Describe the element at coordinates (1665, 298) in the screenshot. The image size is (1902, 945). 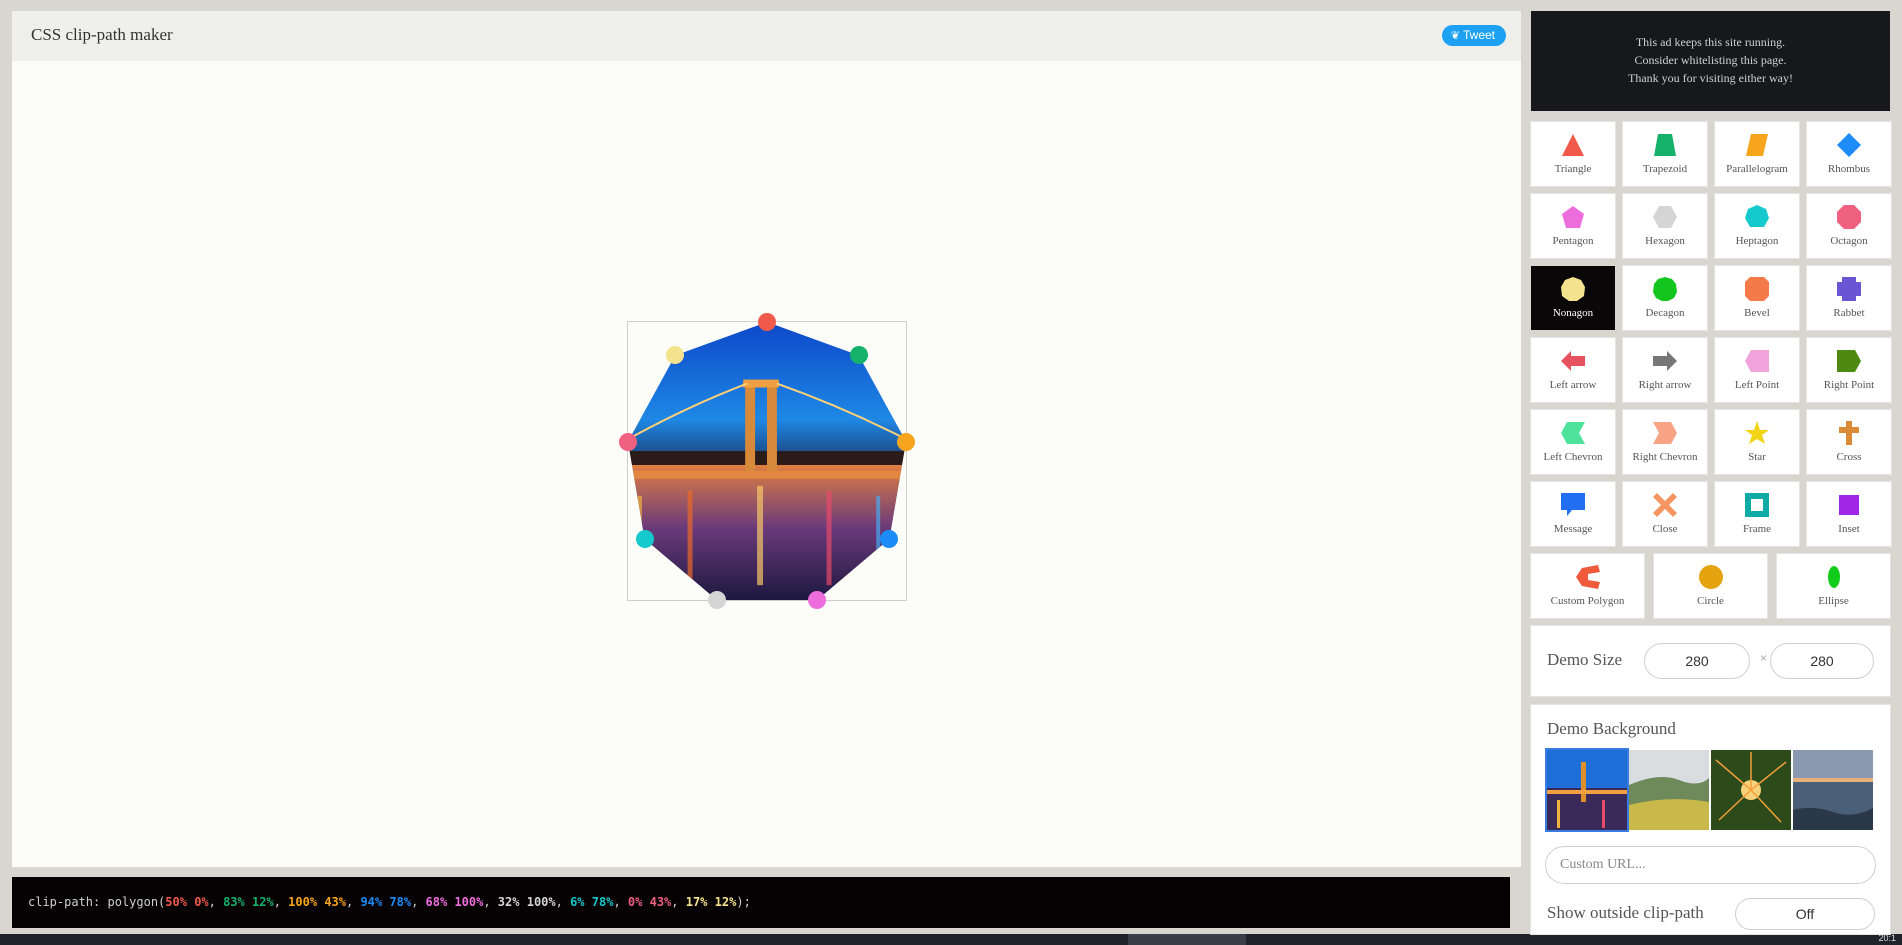
I see `shape-decagon-button: Decagon` at that location.